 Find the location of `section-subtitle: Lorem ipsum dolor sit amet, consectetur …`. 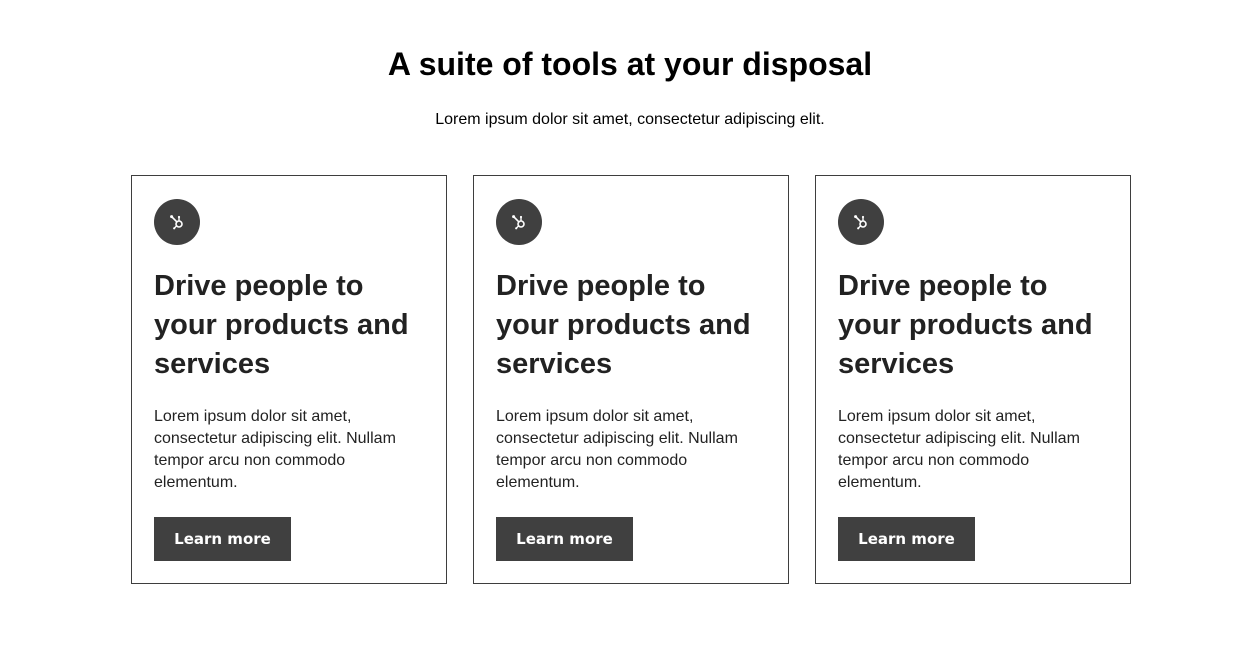

section-subtitle: Lorem ipsum dolor sit amet, consectetur … is located at coordinates (630, 119).